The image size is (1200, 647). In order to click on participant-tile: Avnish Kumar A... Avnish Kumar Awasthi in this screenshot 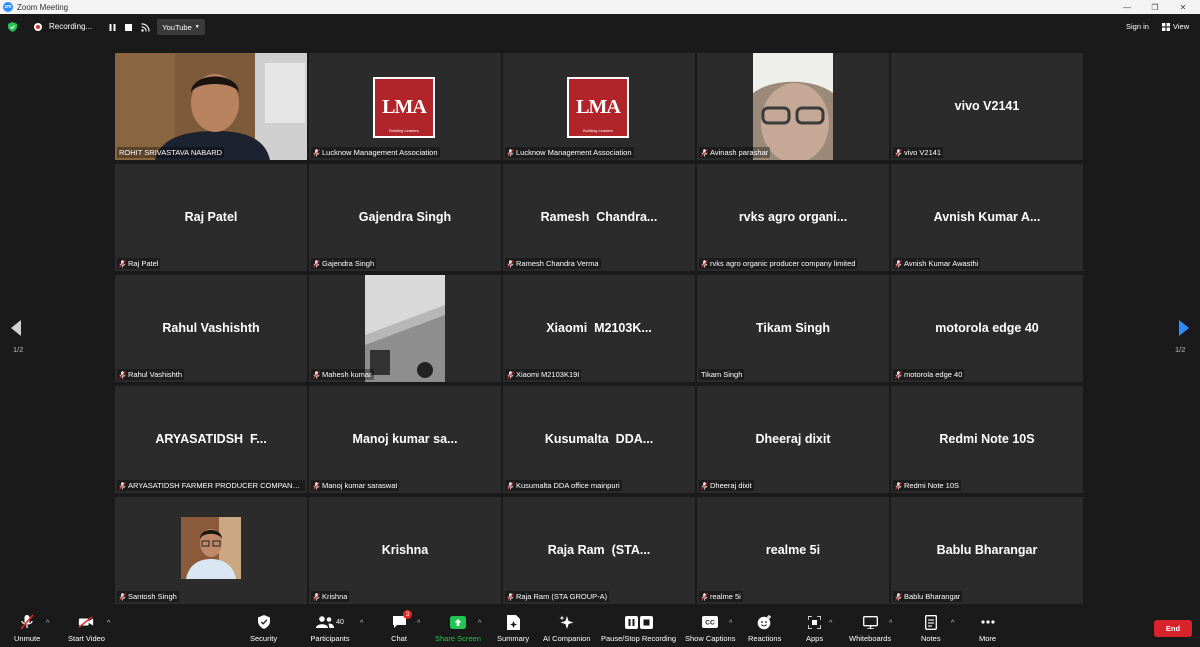, I will do `click(987, 217)`.